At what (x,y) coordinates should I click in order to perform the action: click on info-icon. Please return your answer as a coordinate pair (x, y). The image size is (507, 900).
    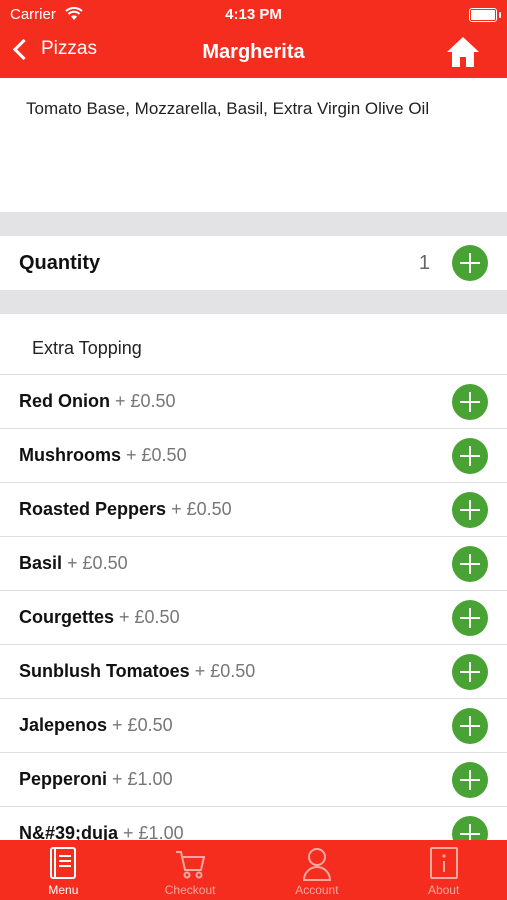
    Looking at the image, I should click on (444, 865).